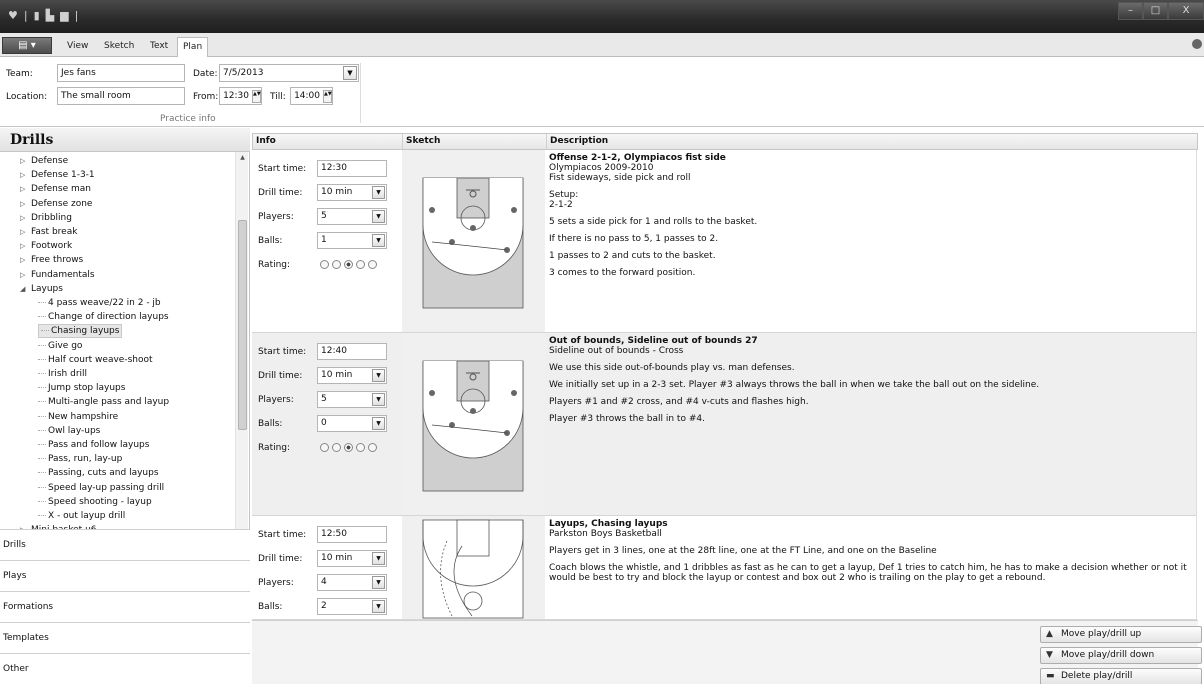 Image resolution: width=1204 pixels, height=684 pixels. I want to click on move-down-button: ▼ Move play/drill down, so click(1121, 655).